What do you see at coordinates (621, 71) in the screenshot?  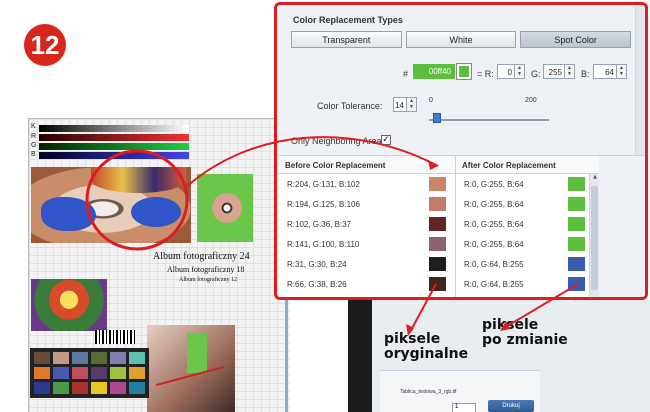 I see `b-spinner-arrows: ▲ ▼` at bounding box center [621, 71].